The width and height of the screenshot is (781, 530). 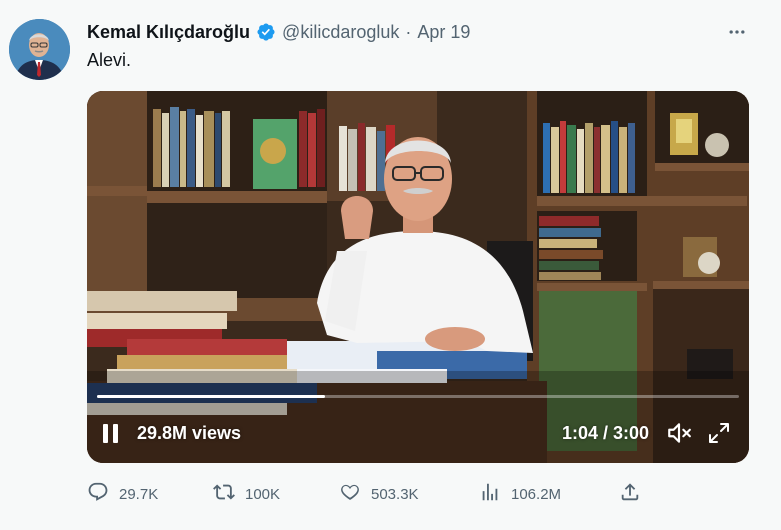 I want to click on like-count: 503.3K, so click(x=395, y=494).